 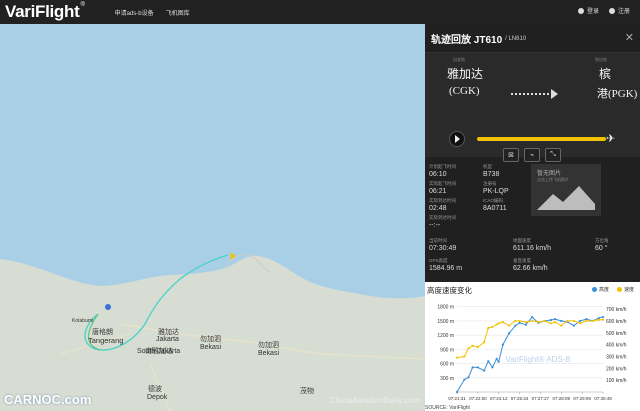 I want to click on register-link: 注册, so click(x=619, y=10).